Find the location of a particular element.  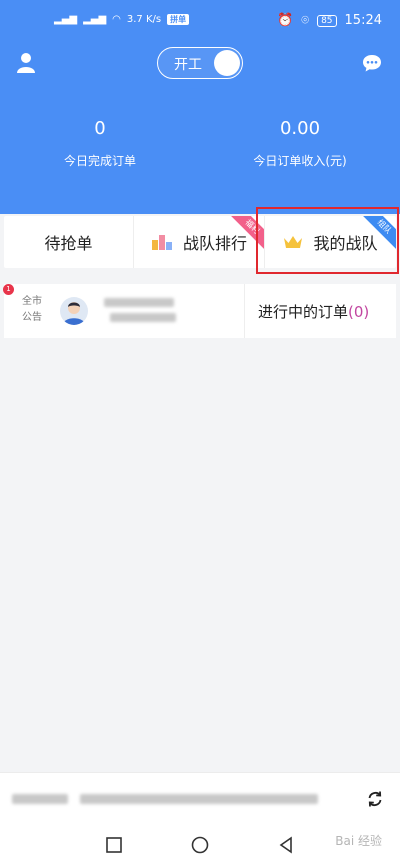

signal-icon-2: ▂▄▆ is located at coordinates (95, 19).